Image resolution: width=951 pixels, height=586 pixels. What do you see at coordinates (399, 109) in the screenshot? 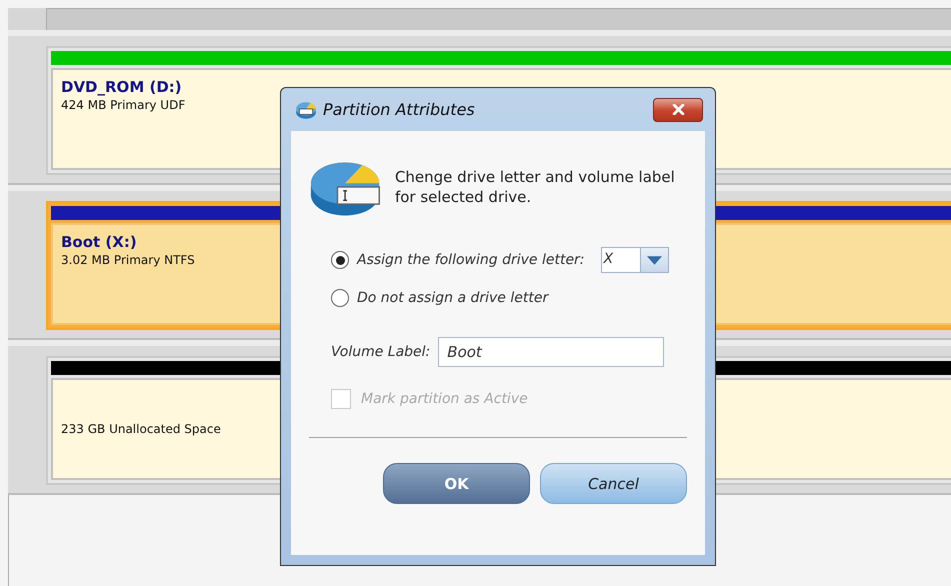
I see `window-title: Partition Attributes` at bounding box center [399, 109].